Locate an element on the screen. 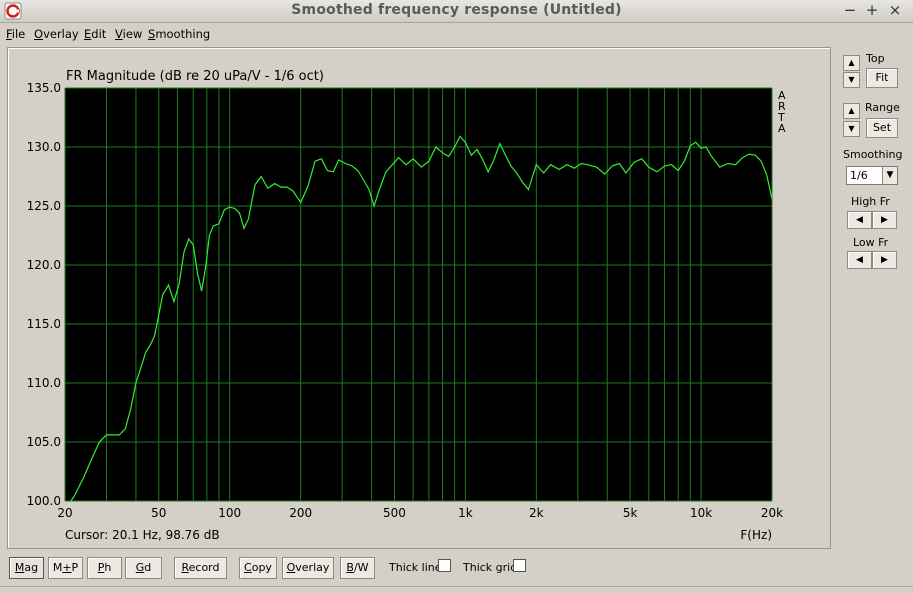 This screenshot has width=913, height=593. low-fr-right-button: ▶ is located at coordinates (884, 260).